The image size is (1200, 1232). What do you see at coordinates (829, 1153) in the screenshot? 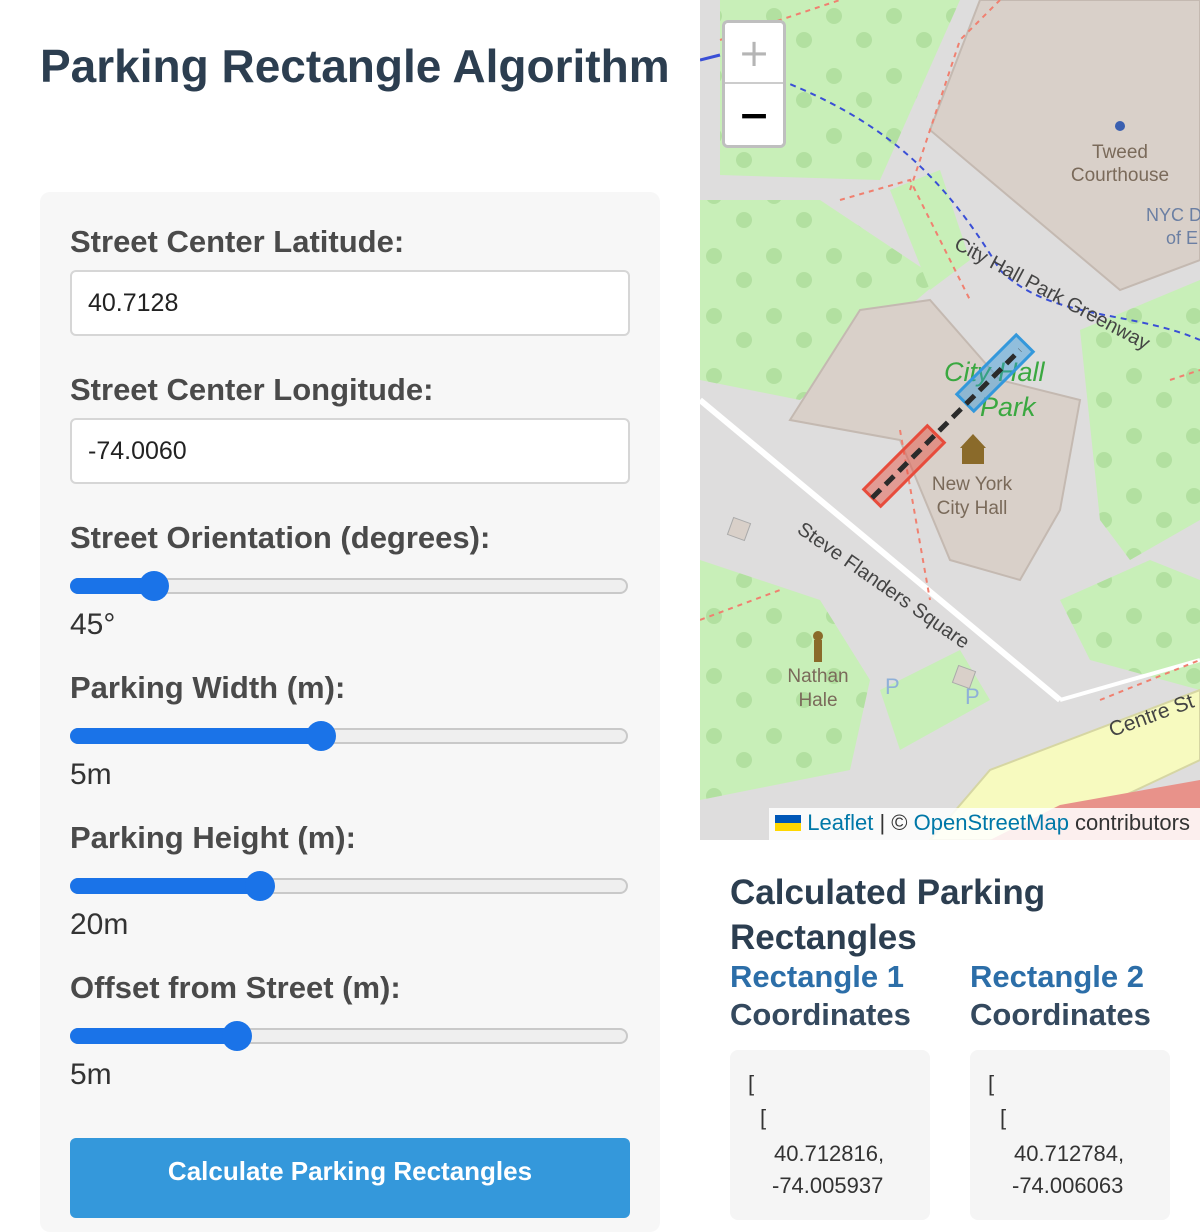
I see `coord-lat: 40.712816,` at bounding box center [829, 1153].